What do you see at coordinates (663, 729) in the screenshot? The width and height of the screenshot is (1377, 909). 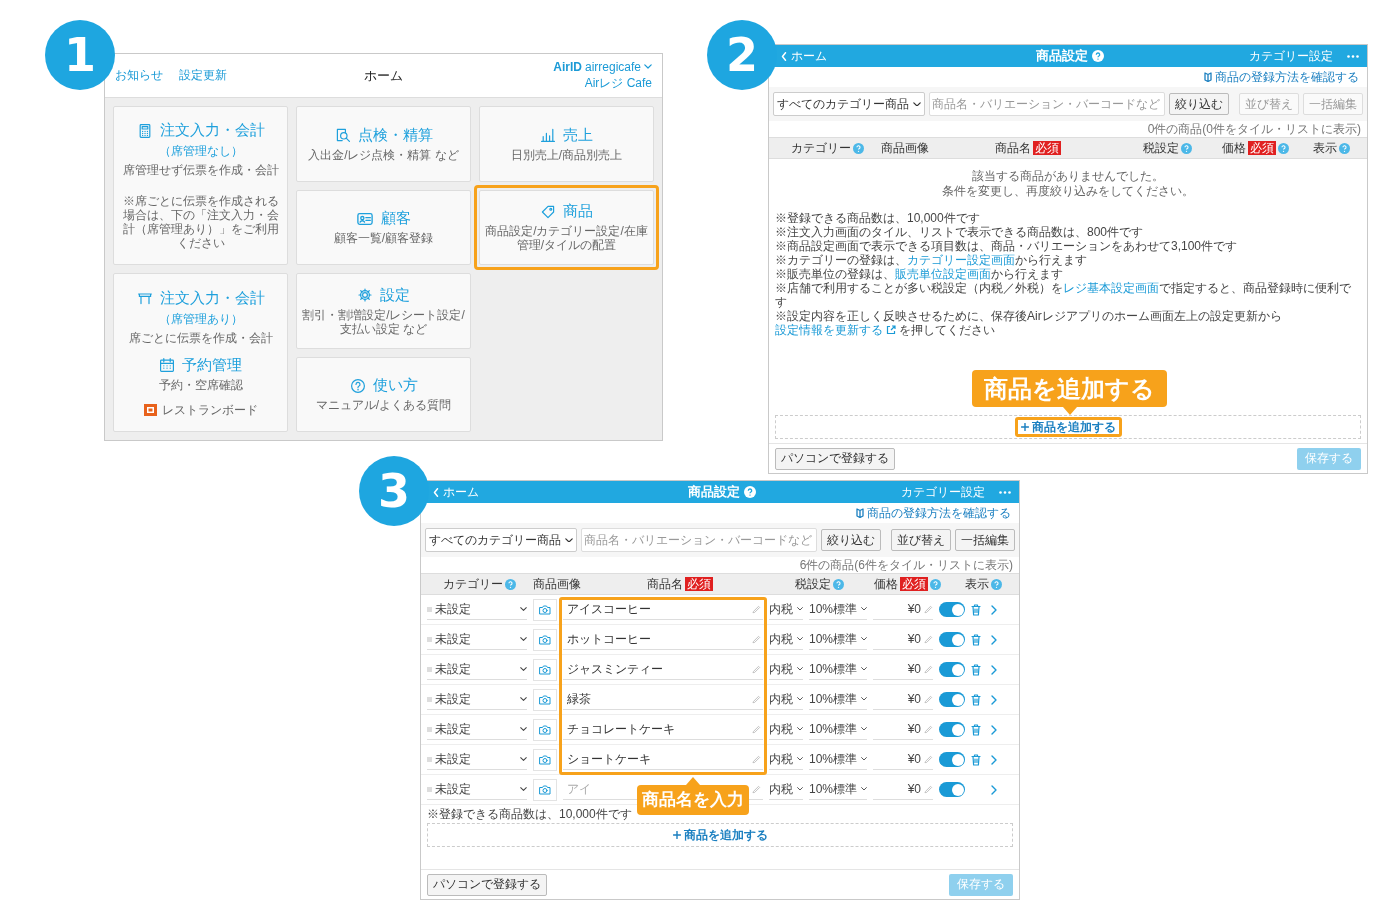 I see `name-field: チョコレートケーキ` at bounding box center [663, 729].